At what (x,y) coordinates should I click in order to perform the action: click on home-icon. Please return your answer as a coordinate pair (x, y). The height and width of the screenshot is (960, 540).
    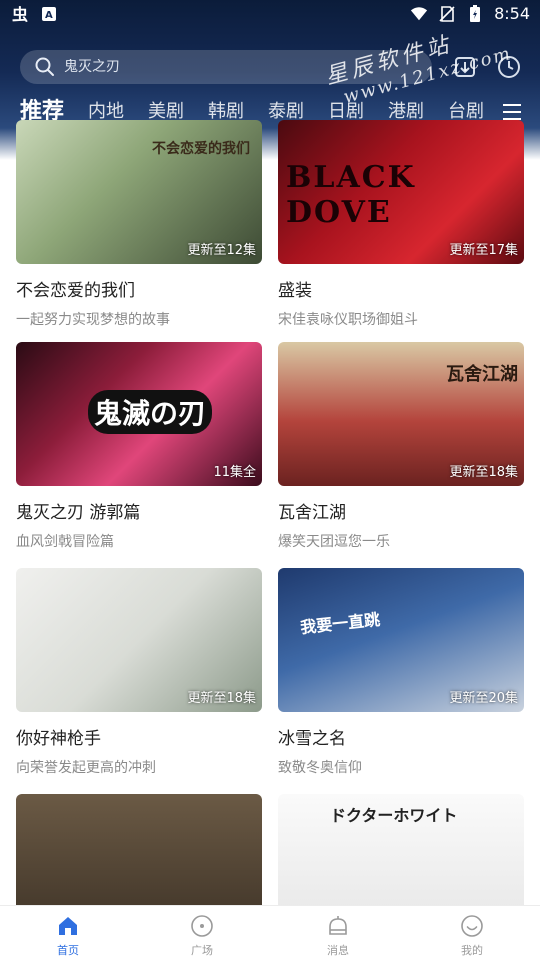
    Looking at the image, I should click on (68, 926).